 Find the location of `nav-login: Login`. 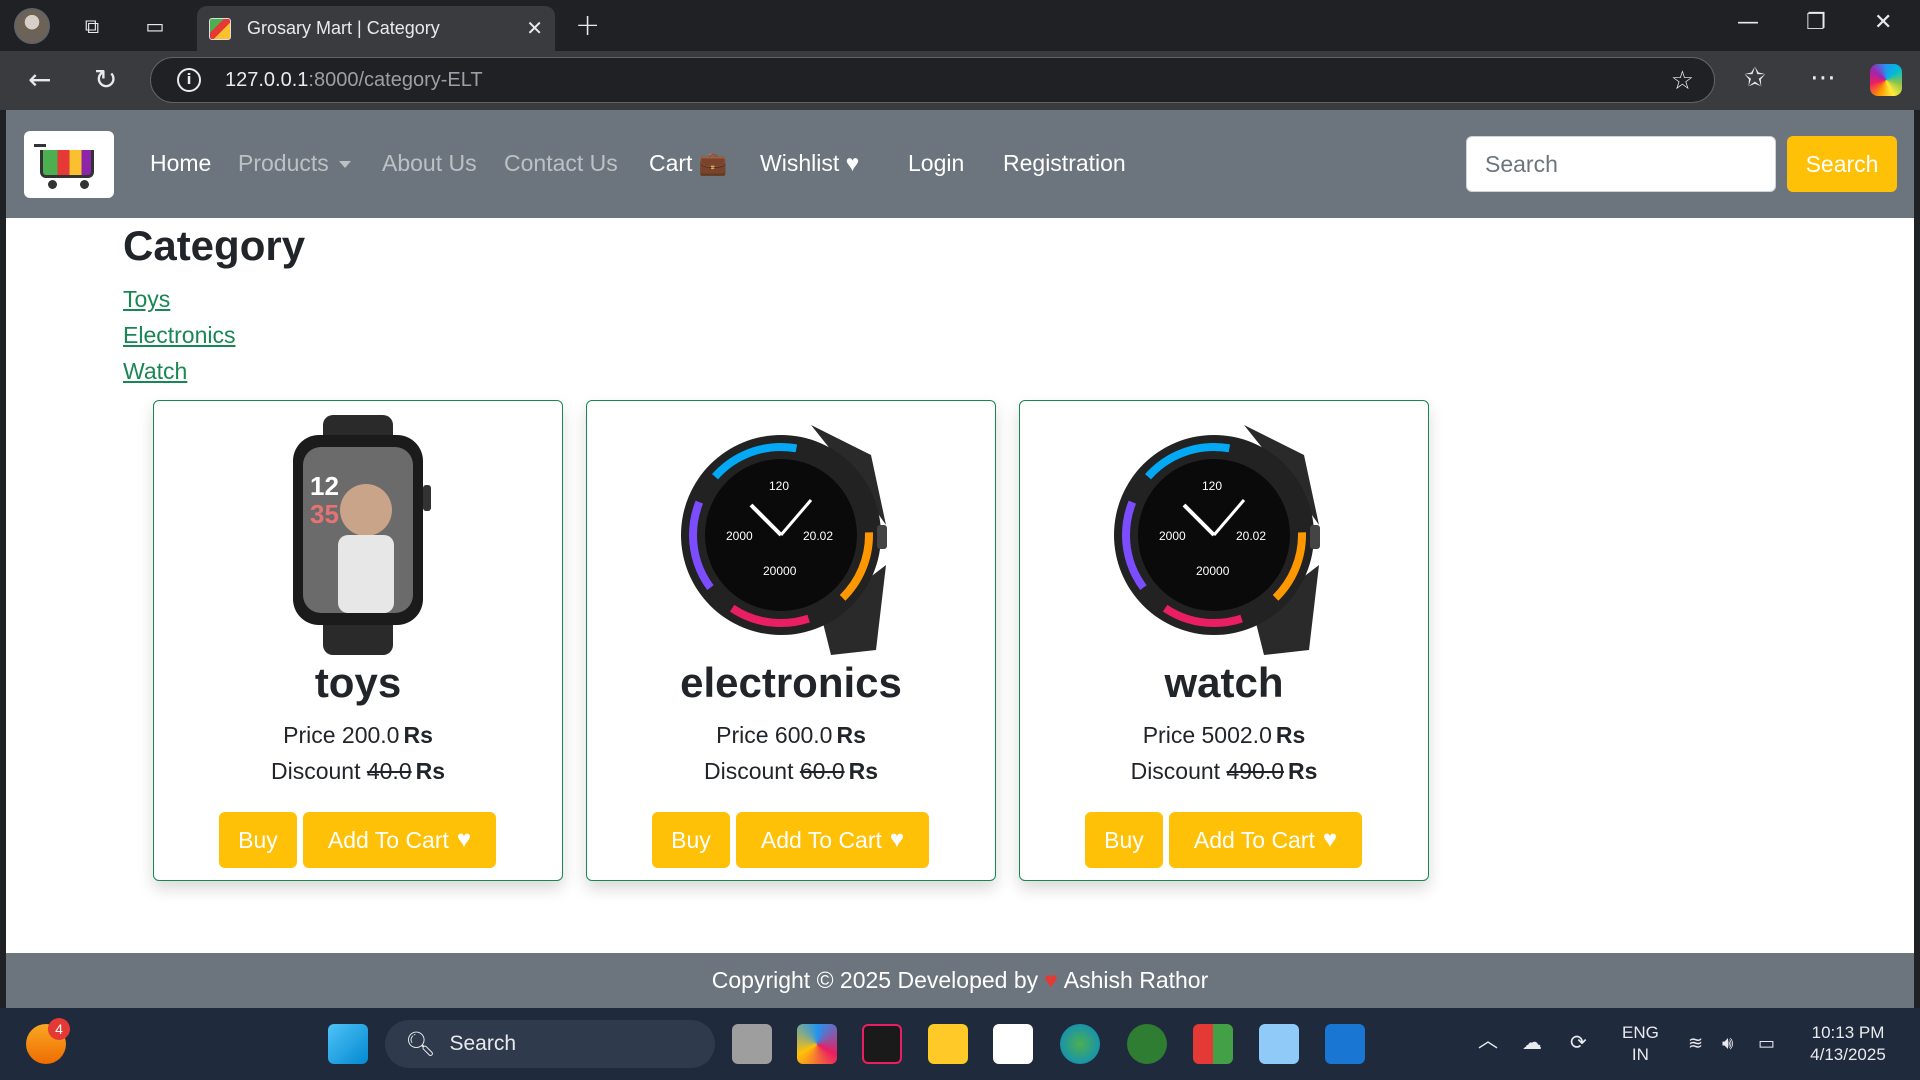

nav-login: Login is located at coordinates (936, 163).